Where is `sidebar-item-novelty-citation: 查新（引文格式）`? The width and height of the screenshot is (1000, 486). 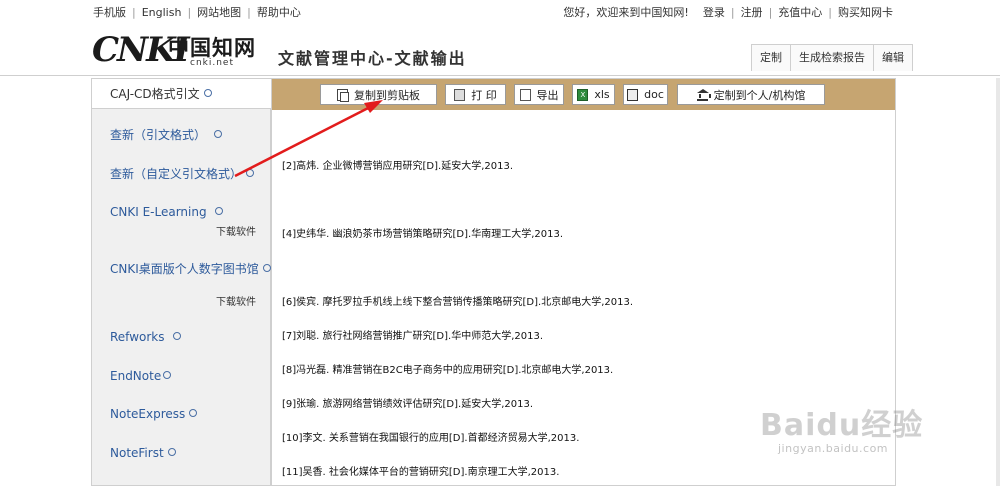 sidebar-item-novelty-citation: 查新（引文格式） is located at coordinates (166, 134).